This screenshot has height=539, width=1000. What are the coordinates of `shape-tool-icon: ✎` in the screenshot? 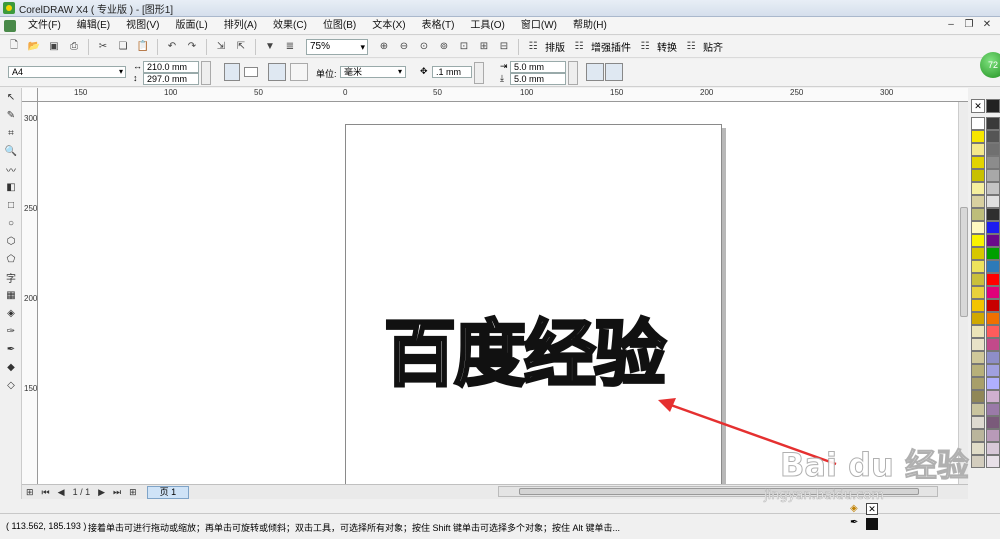 It's located at (11, 115).